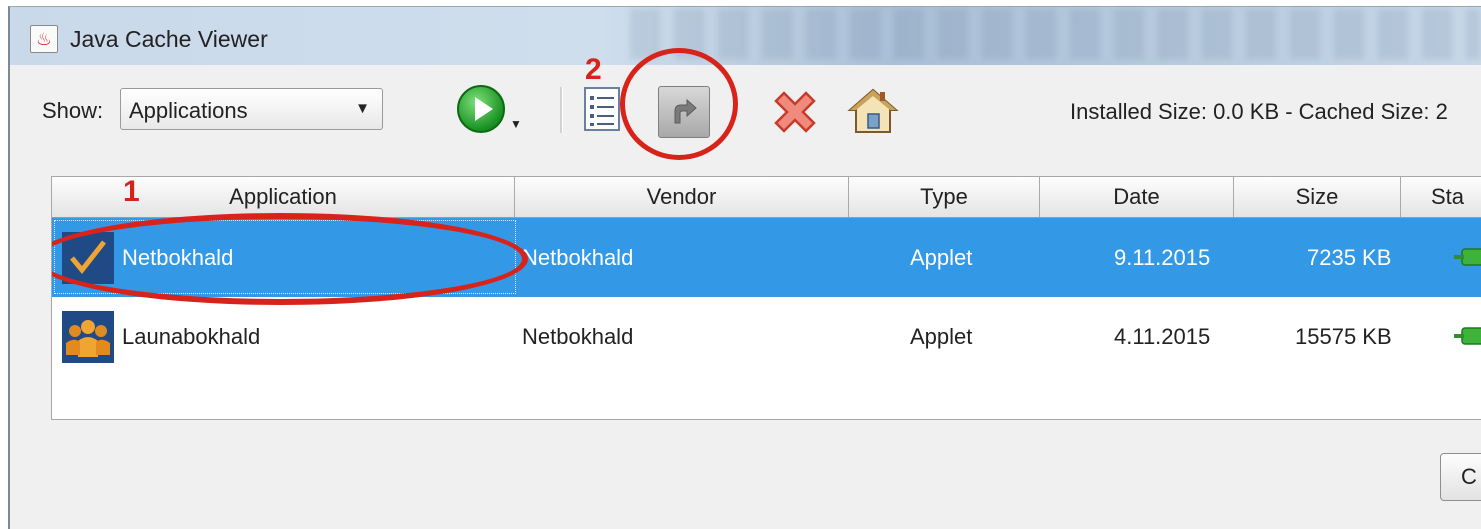  I want to click on column-header-vendor: Vendor, so click(682, 197).